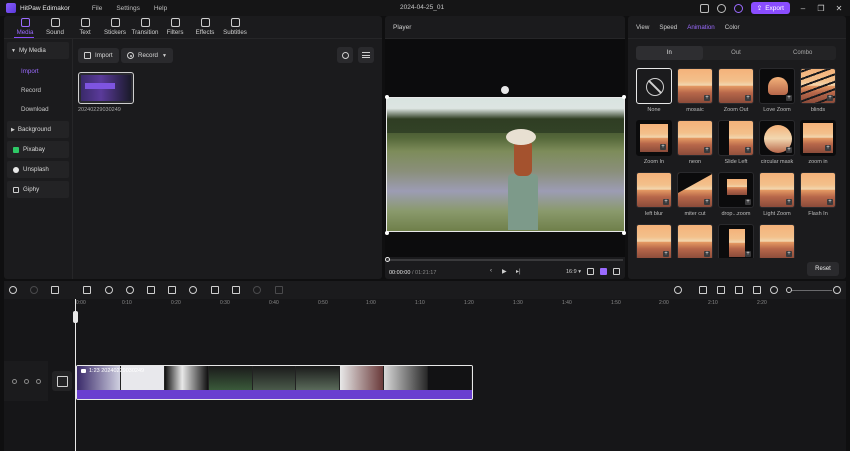 The height and width of the screenshot is (451, 850). Describe the element at coordinates (668, 27) in the screenshot. I see `tab-speed: Speed` at that location.